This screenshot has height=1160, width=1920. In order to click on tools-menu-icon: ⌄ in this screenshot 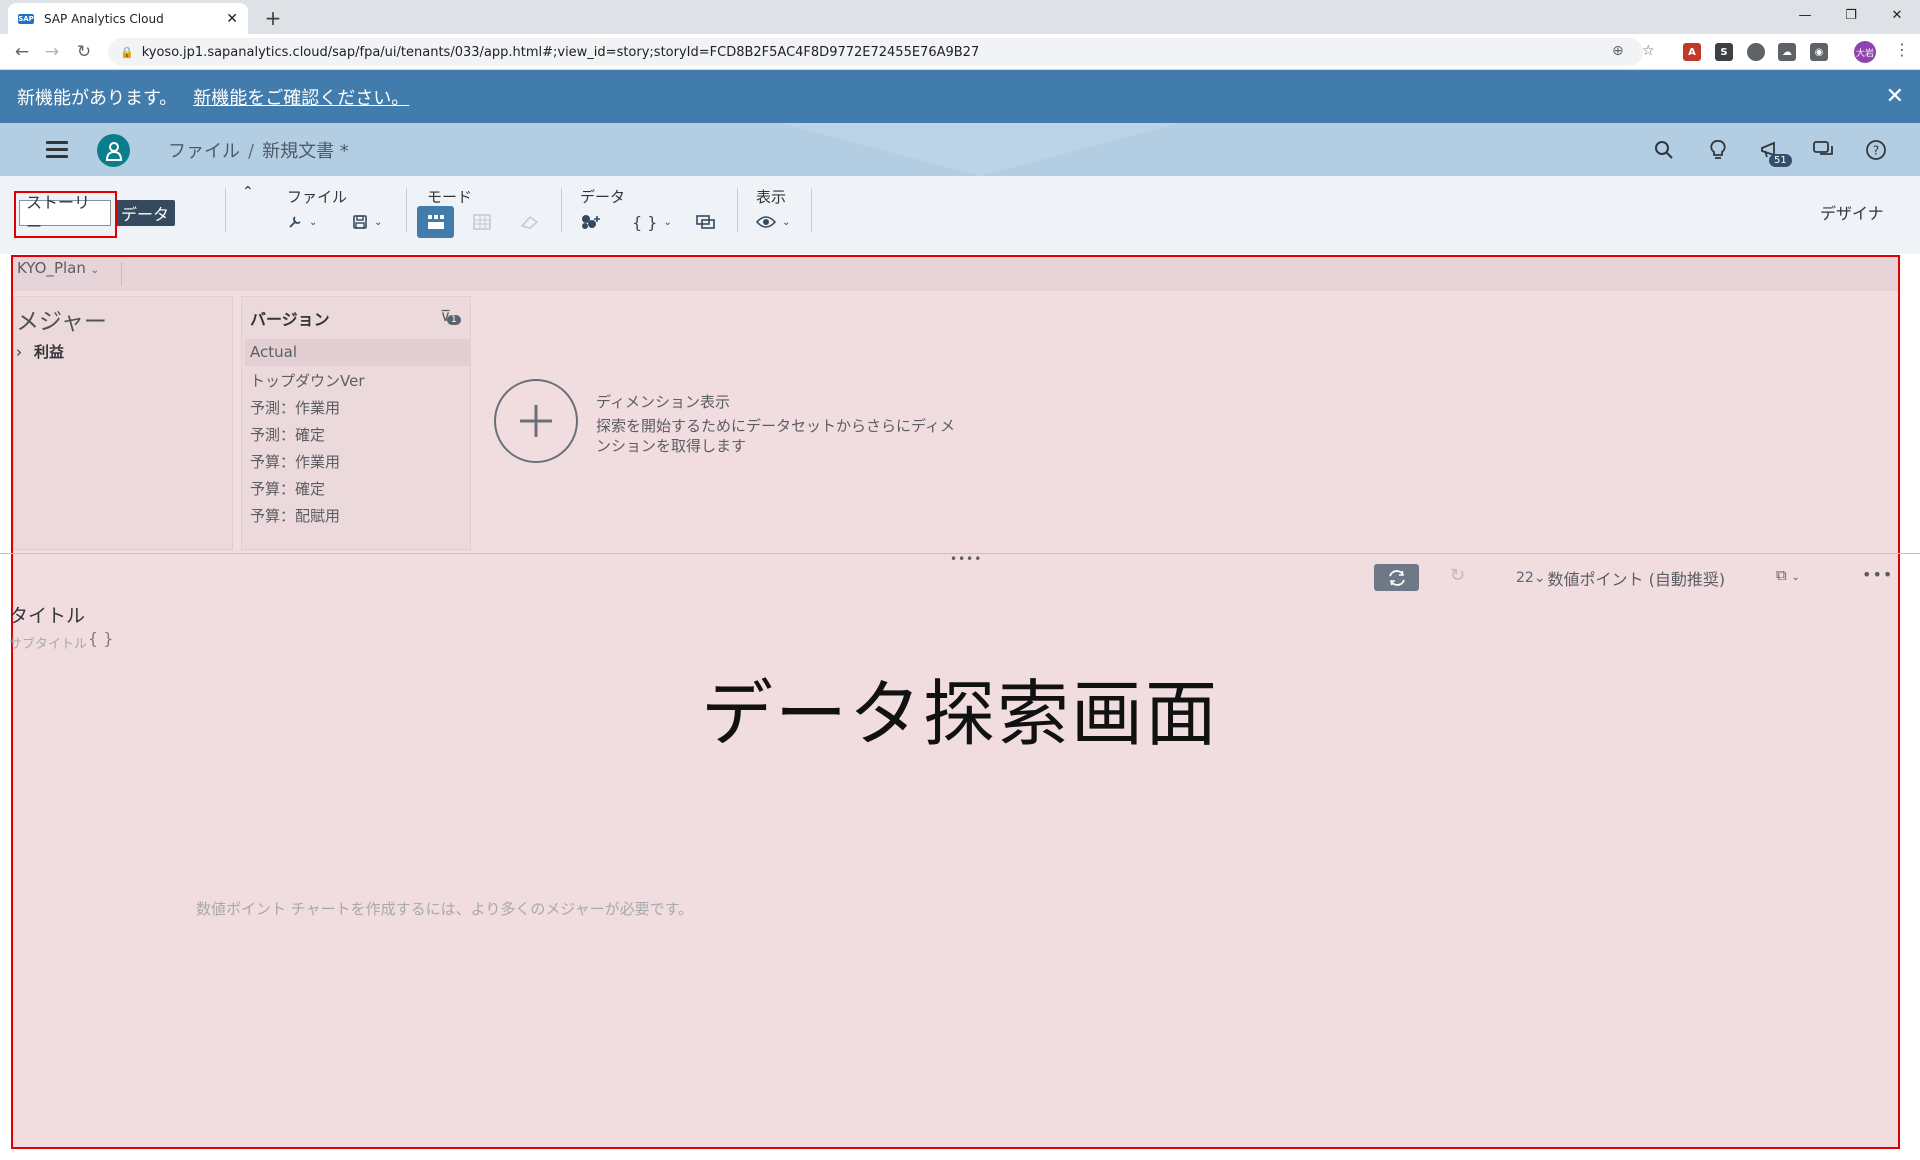, I will do `click(302, 222)`.